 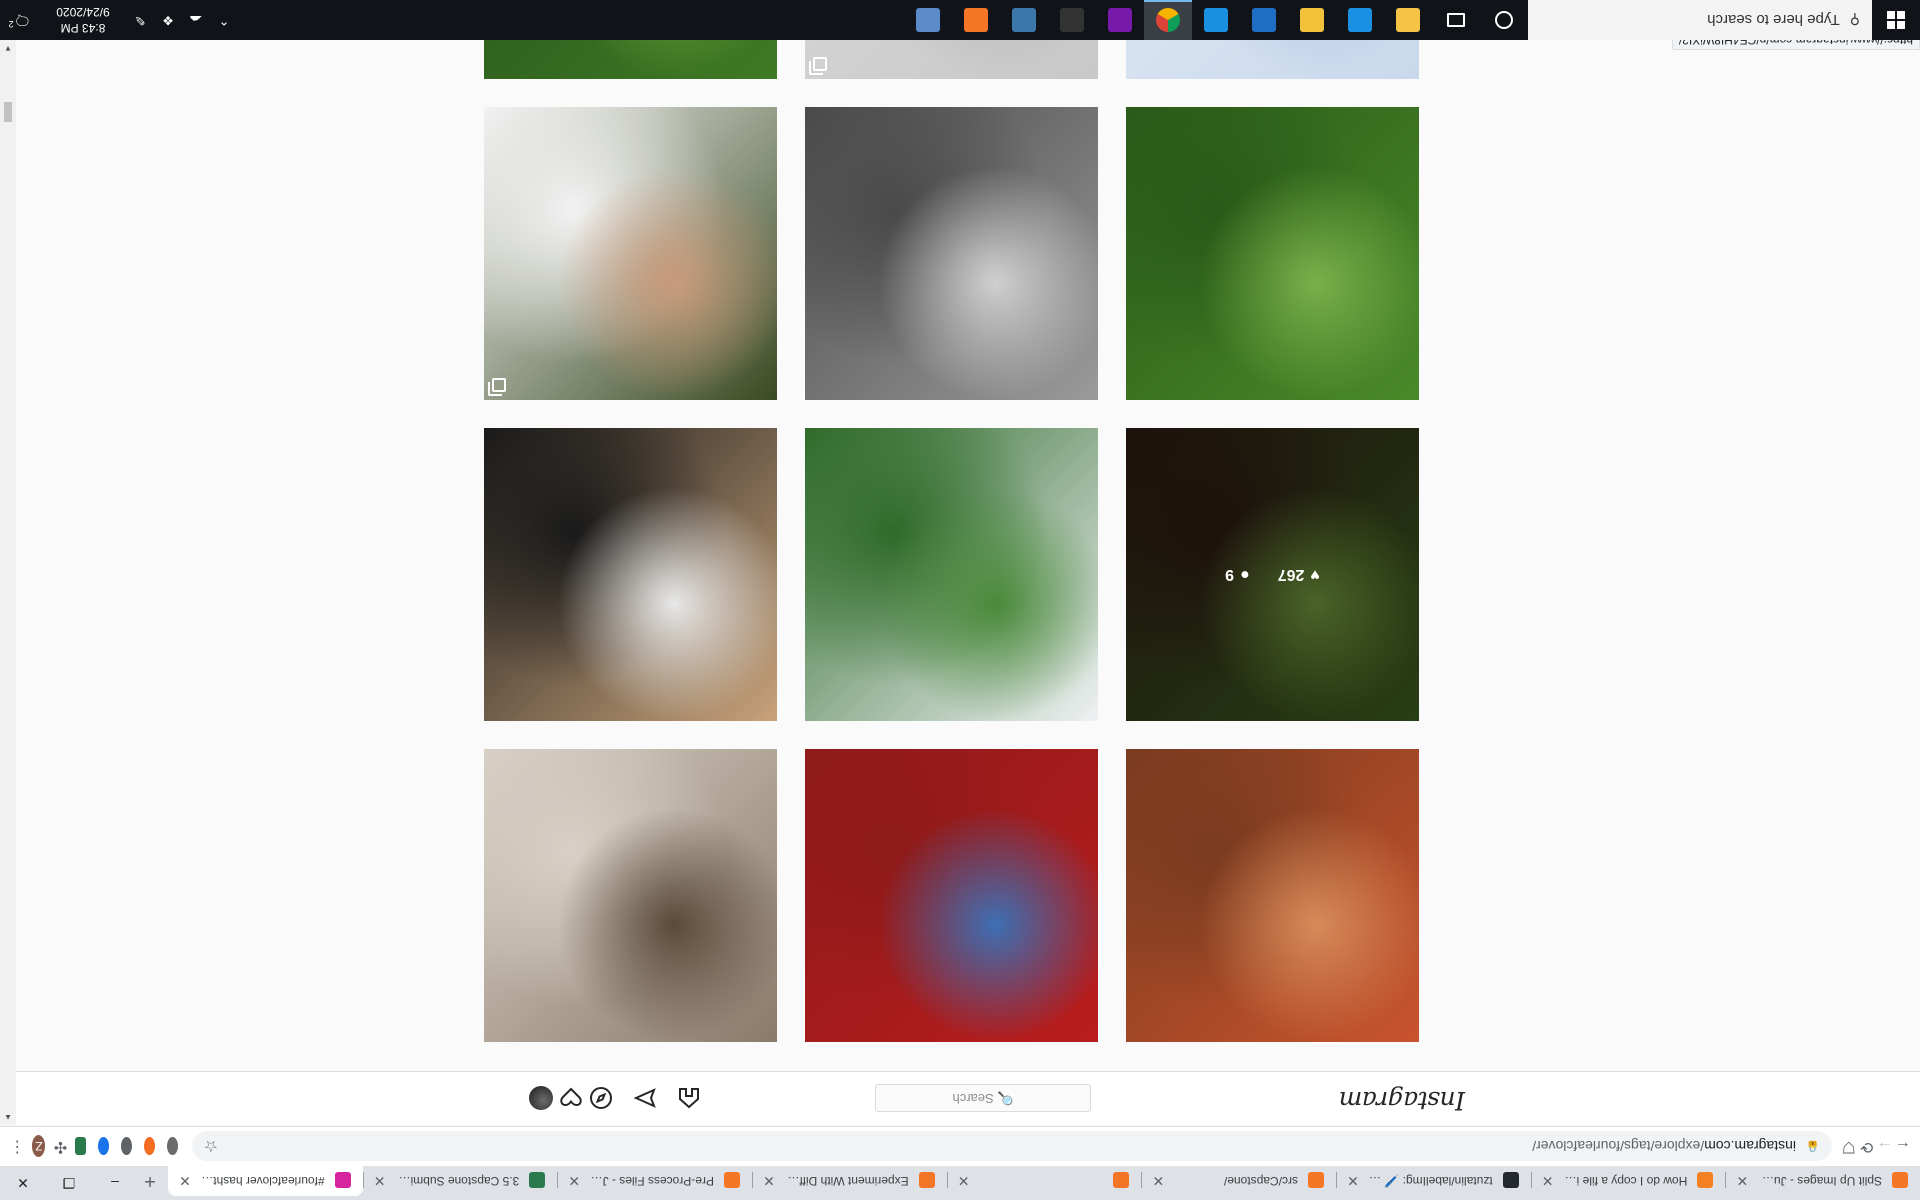 I want to click on reload-button: ⟳, so click(x=1867, y=1147).